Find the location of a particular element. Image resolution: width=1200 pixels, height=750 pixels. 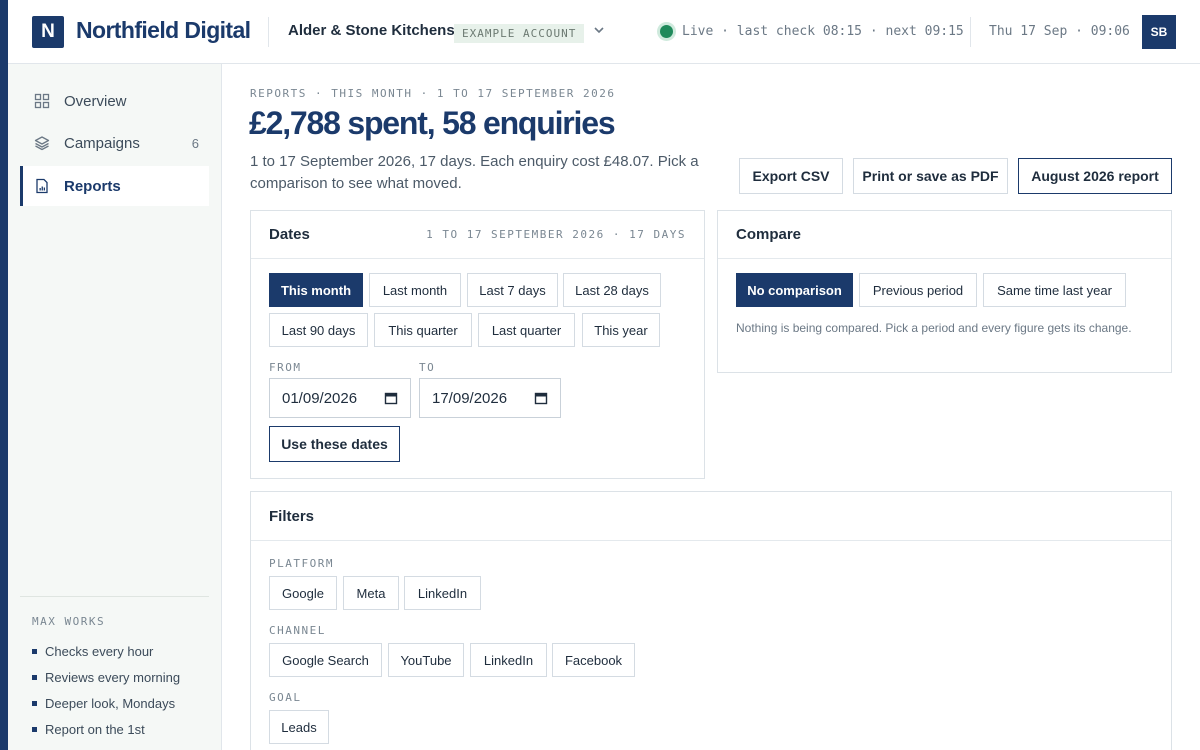

layers-icon is located at coordinates (42, 143).